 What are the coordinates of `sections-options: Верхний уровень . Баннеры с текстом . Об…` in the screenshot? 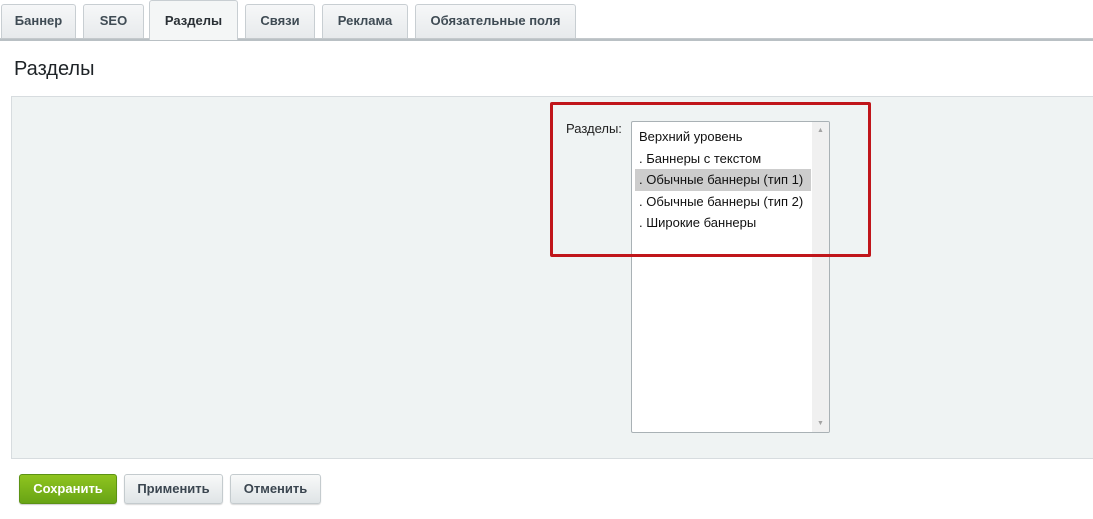 It's located at (723, 180).